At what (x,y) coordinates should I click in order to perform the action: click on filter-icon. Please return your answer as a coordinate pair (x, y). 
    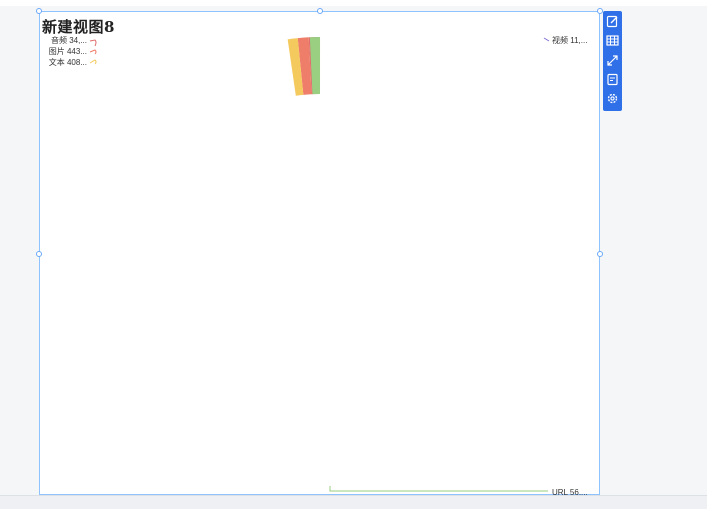
    Looking at the image, I should click on (612, 79).